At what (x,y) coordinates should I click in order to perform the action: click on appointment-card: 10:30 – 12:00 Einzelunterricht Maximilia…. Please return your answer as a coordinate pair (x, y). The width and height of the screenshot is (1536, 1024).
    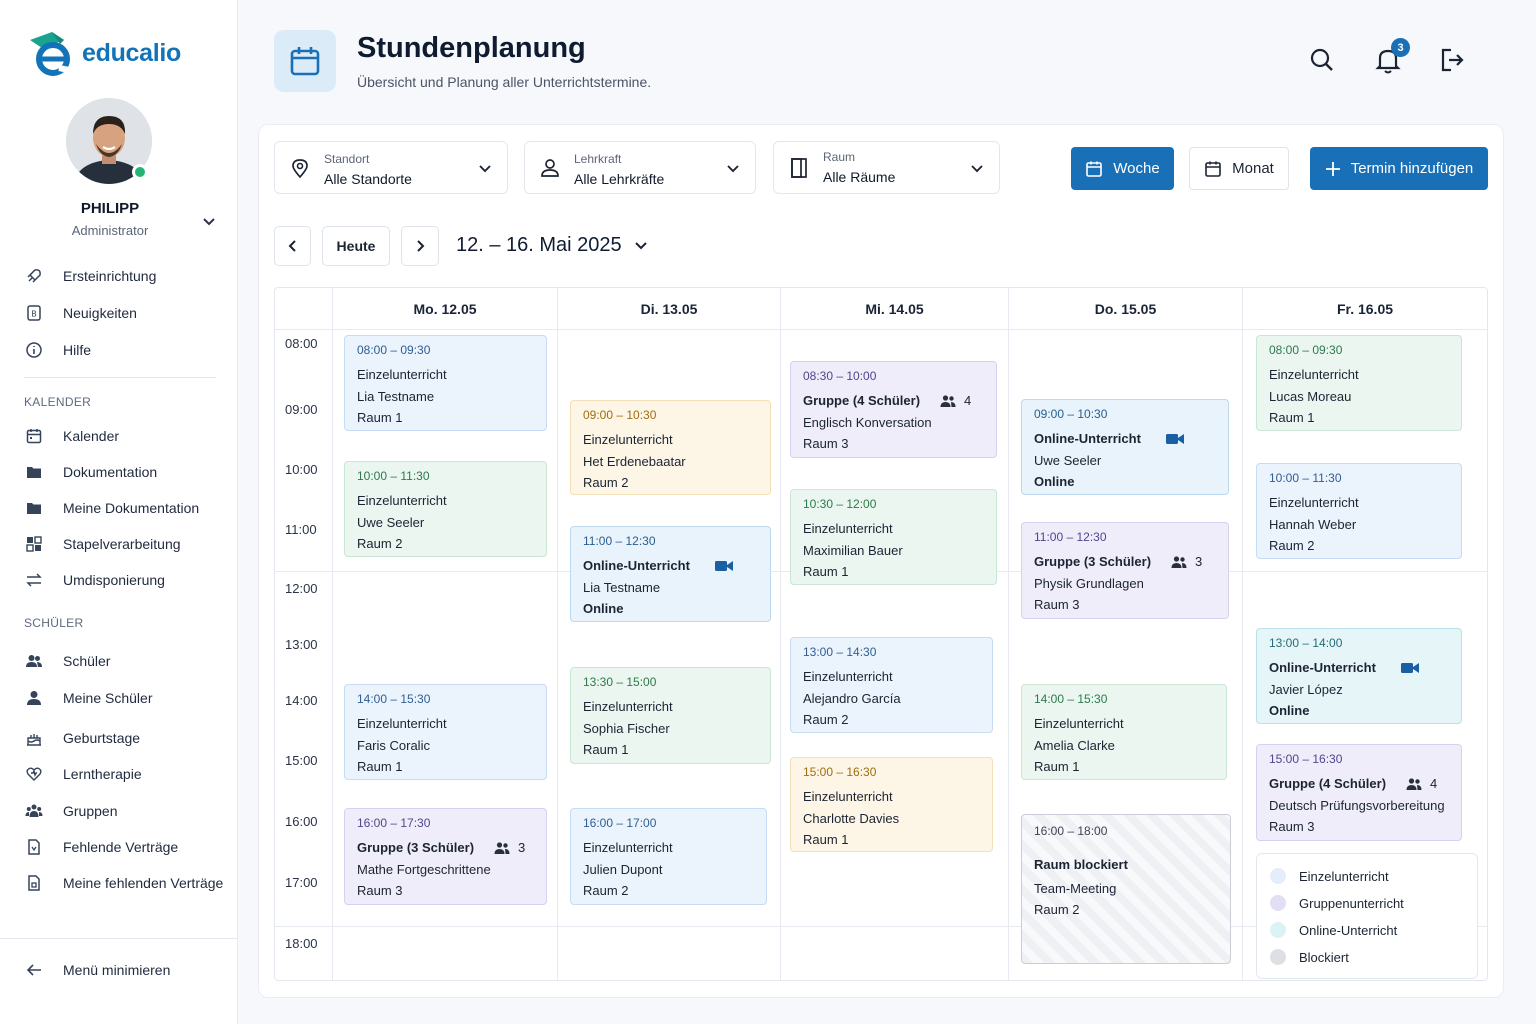
    Looking at the image, I should click on (893, 537).